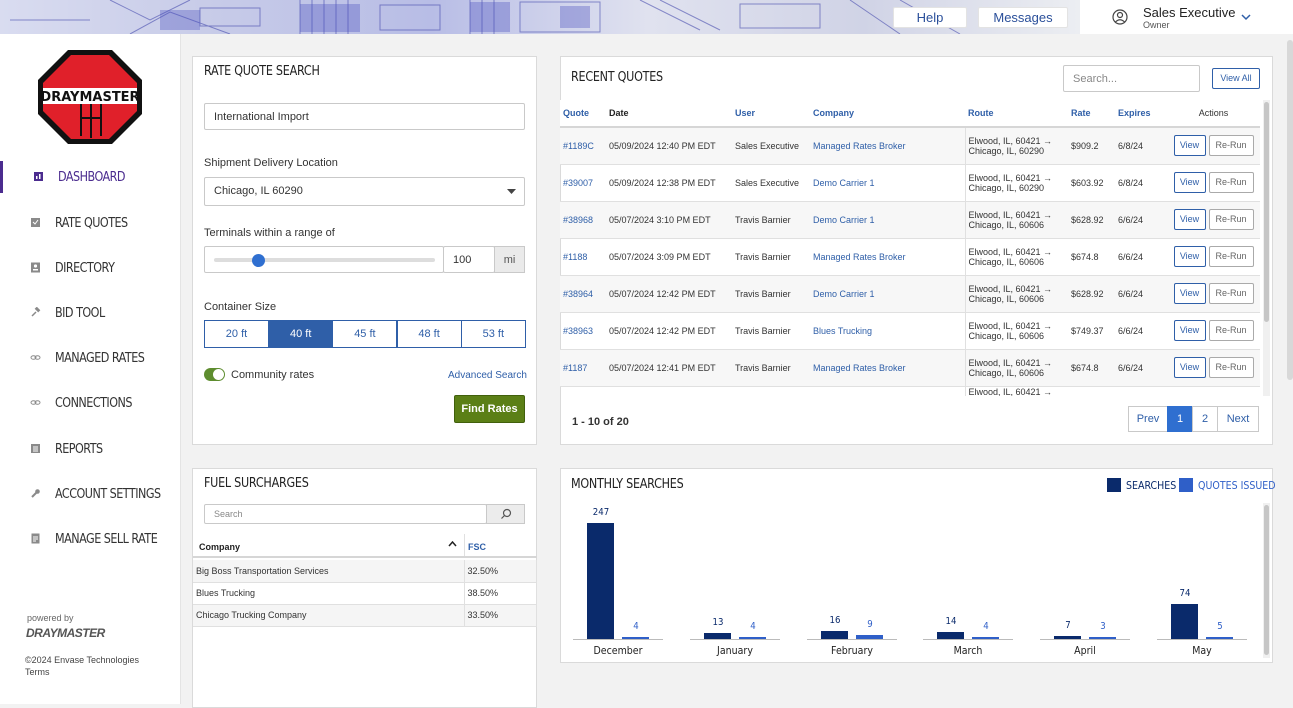 Image resolution: width=1293 pixels, height=708 pixels. What do you see at coordinates (583, 146) in the screenshot?
I see `quote-id: #1189C` at bounding box center [583, 146].